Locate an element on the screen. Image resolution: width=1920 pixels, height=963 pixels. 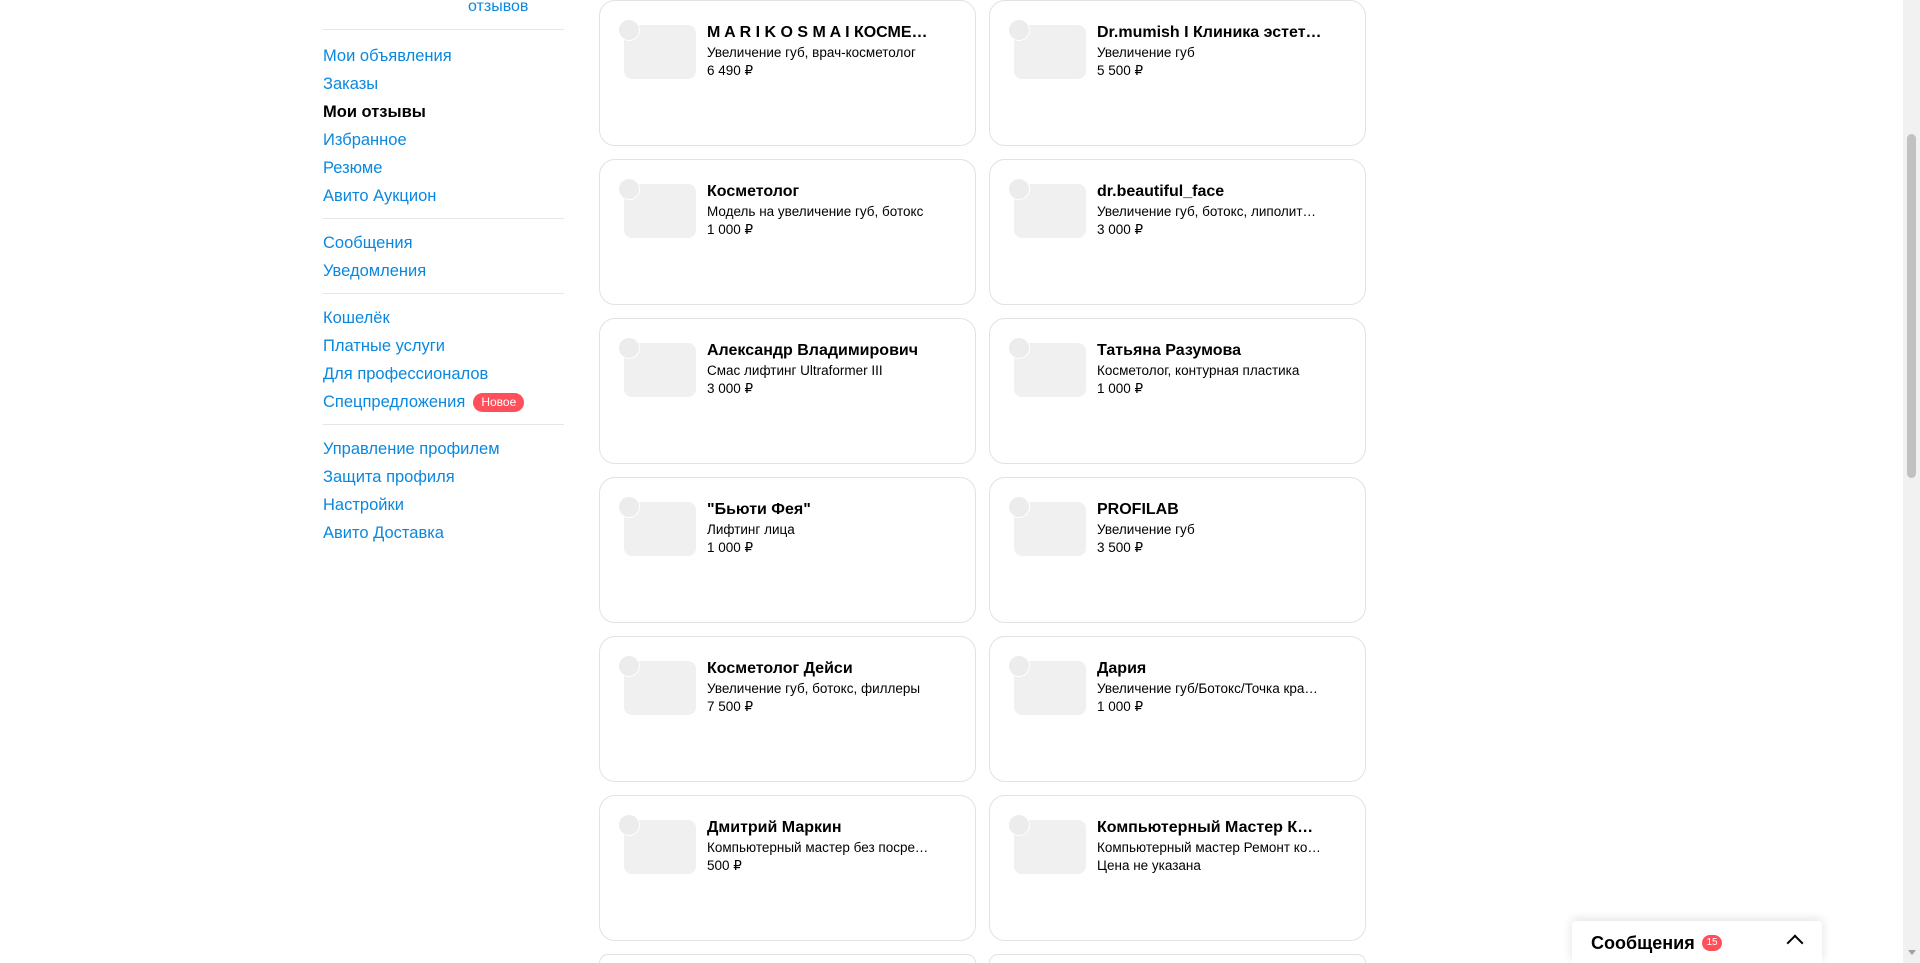
card-title: "Бьюти Фея" is located at coordinates (759, 509).